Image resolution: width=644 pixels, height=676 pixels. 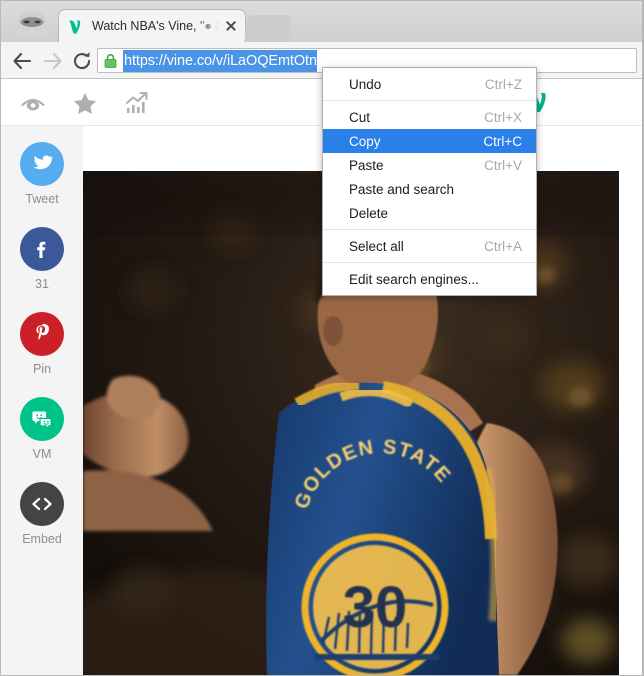 I want to click on incognito-spy-icon, so click(x=32, y=25).